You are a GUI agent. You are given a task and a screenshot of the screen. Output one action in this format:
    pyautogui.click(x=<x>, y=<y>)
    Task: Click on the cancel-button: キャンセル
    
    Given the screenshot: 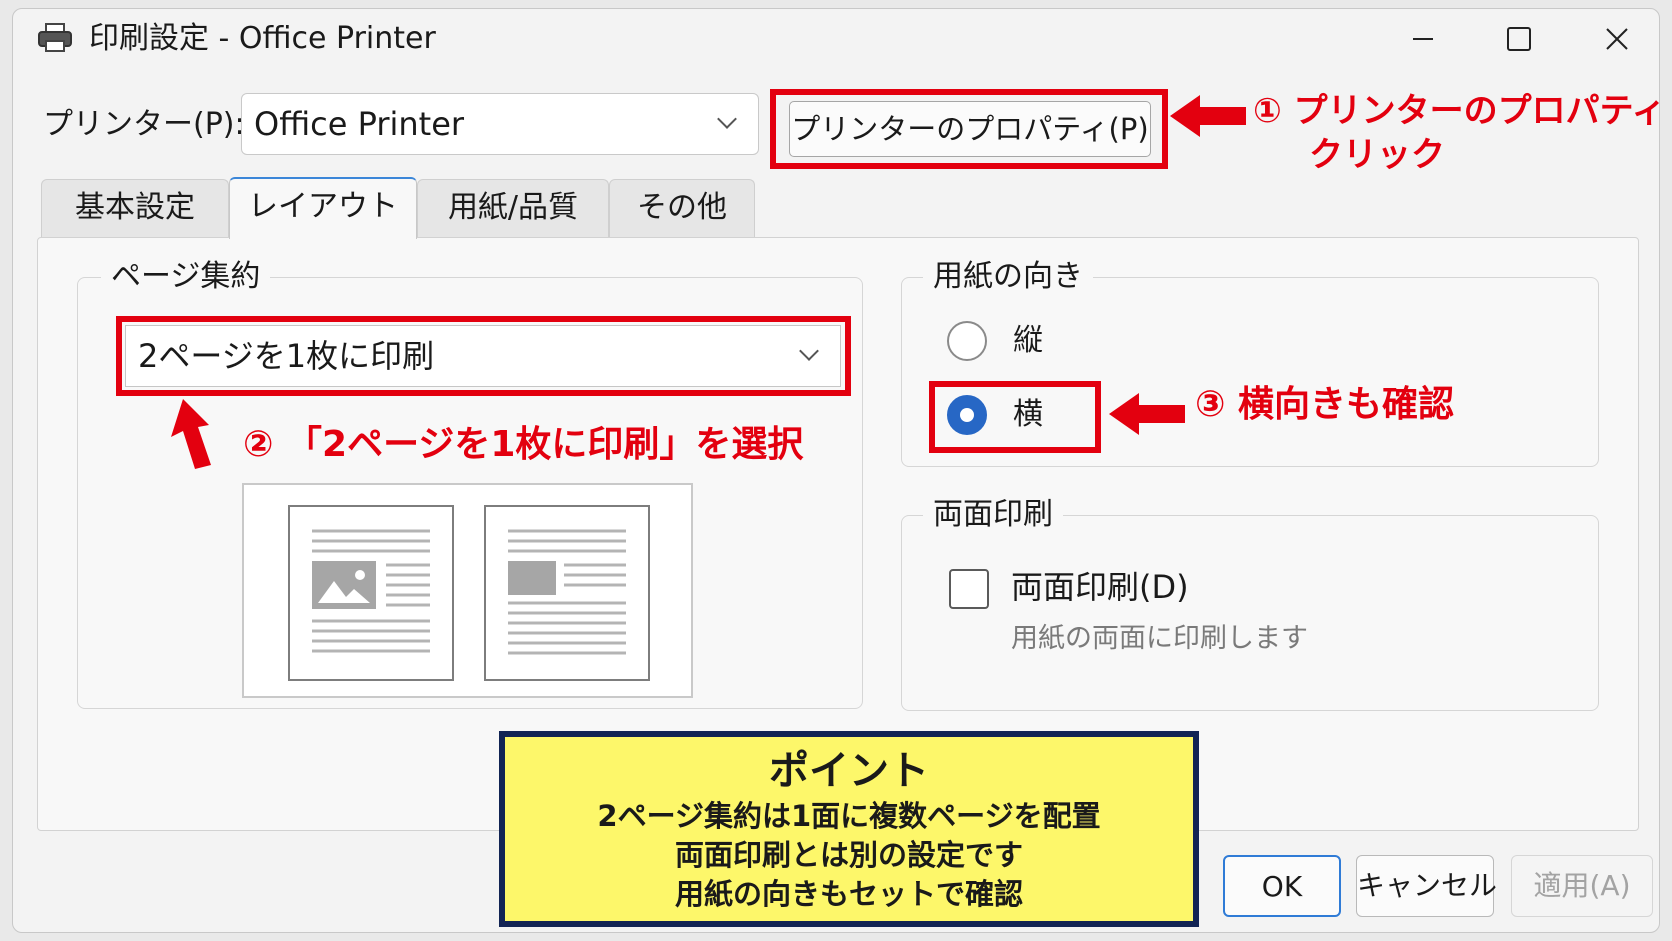 What is the action you would take?
    pyautogui.click(x=1426, y=886)
    